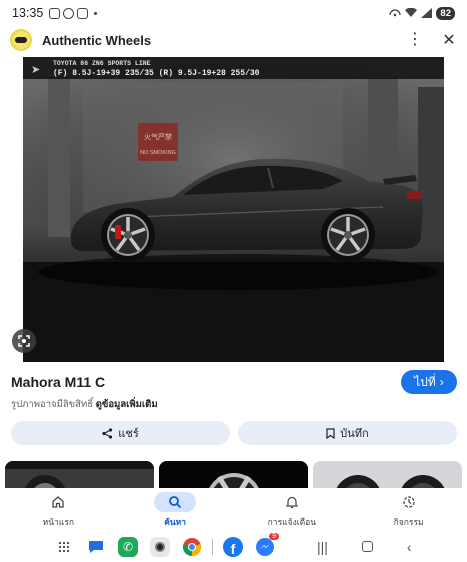  Describe the element at coordinates (395, 13) in the screenshot. I see `hotspot-icon` at that location.